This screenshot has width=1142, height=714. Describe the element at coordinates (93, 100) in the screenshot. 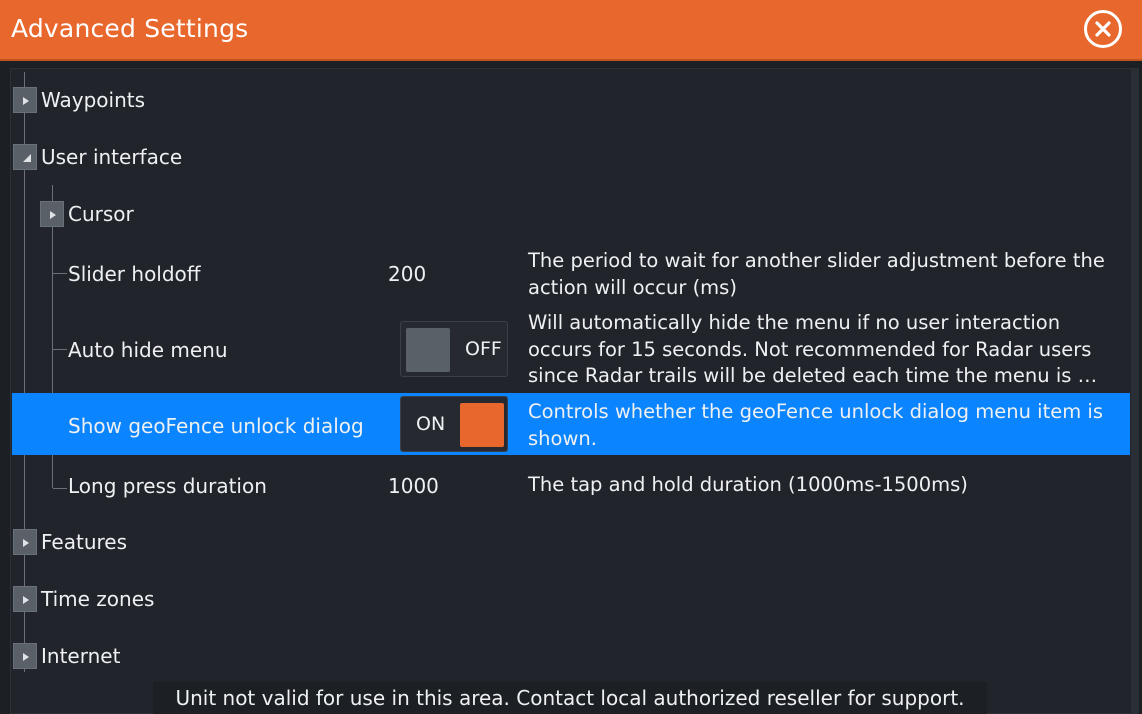

I see `tree-item-waypoints: Waypoints` at that location.